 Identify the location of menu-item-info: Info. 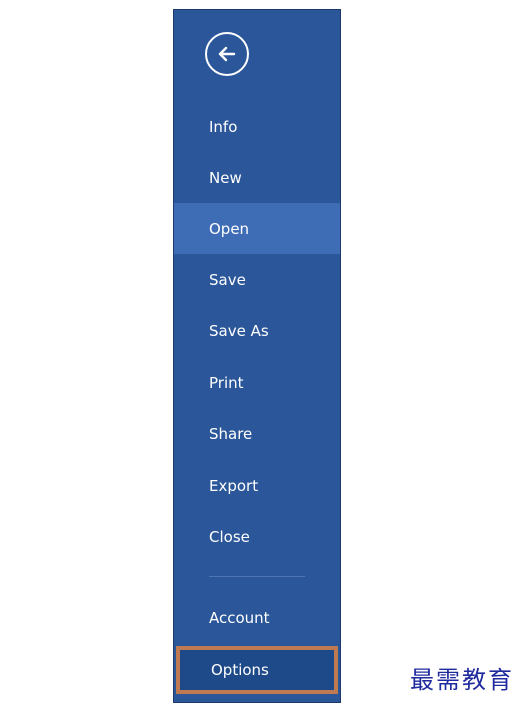
(257, 126).